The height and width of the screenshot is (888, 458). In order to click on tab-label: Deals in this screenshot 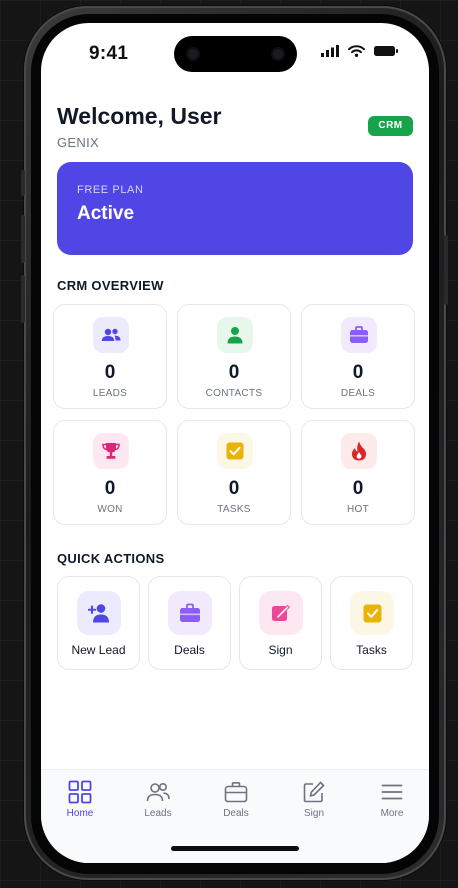, I will do `click(236, 813)`.